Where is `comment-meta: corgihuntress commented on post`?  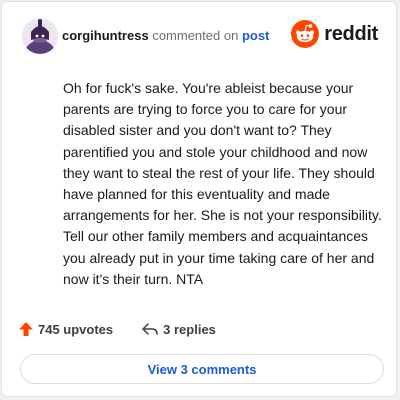
comment-meta: corgihuntress commented on post is located at coordinates (165, 35).